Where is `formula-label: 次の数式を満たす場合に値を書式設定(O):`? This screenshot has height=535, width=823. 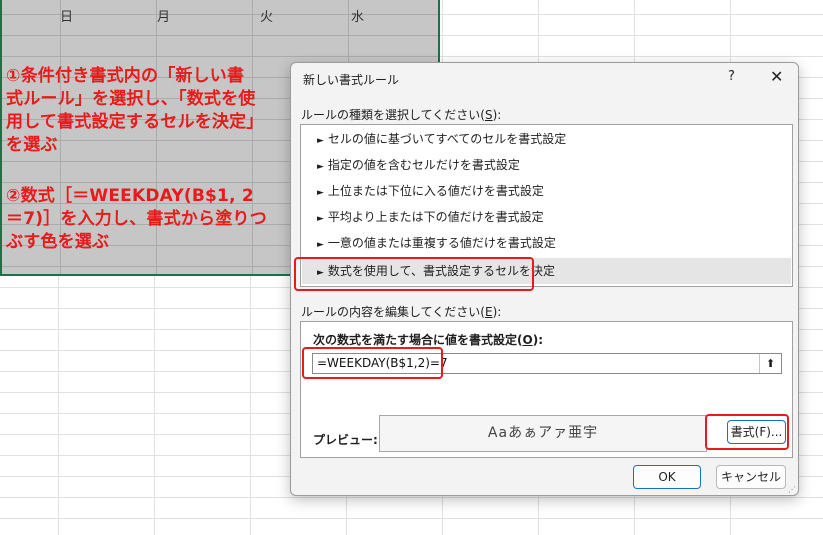 formula-label: 次の数式を満たす場合に値を書式設定(O): is located at coordinates (428, 340).